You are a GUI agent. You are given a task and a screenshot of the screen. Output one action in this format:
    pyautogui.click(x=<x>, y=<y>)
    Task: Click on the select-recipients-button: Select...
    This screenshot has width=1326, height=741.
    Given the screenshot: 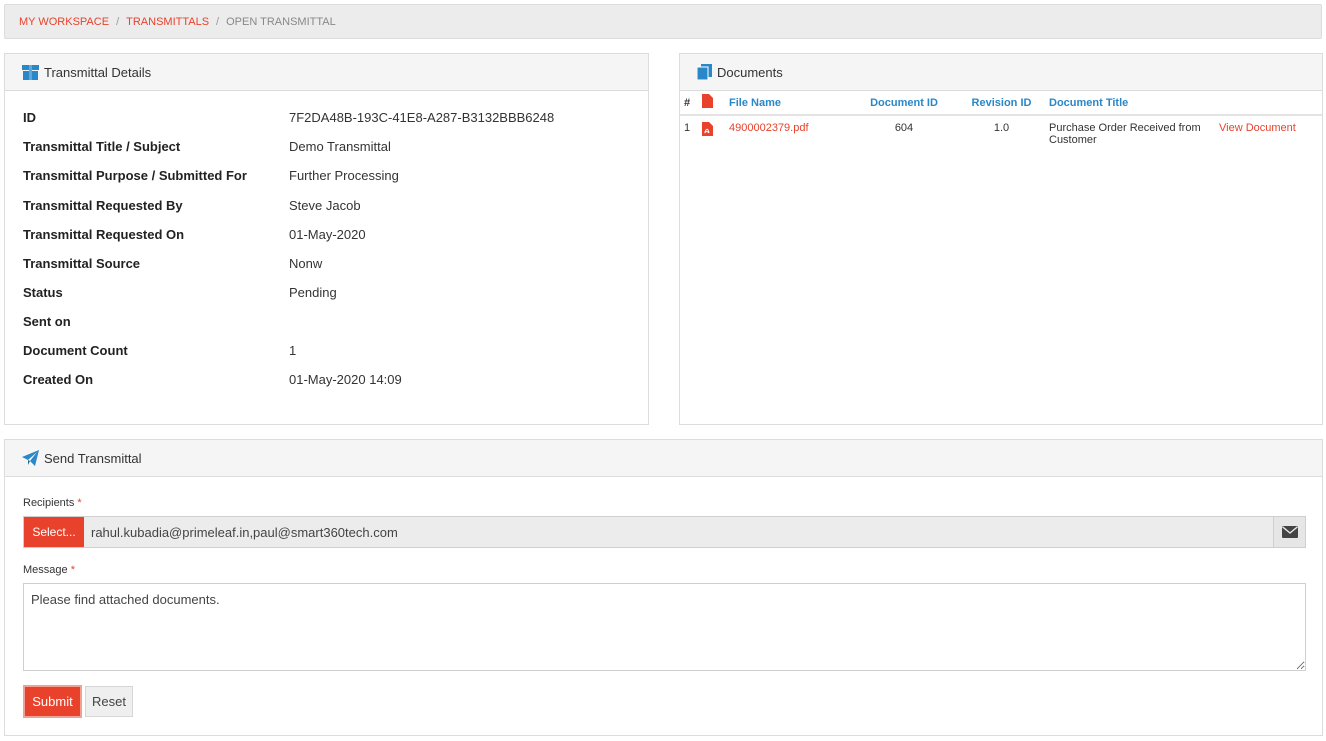 What is the action you would take?
    pyautogui.click(x=54, y=532)
    